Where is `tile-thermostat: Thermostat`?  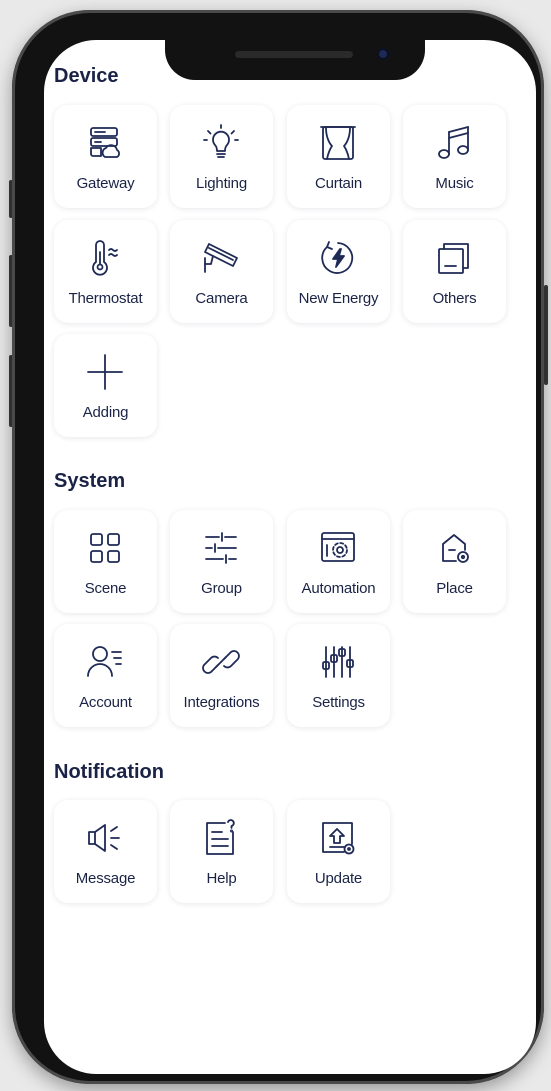
tile-thermostat: Thermostat is located at coordinates (105, 271).